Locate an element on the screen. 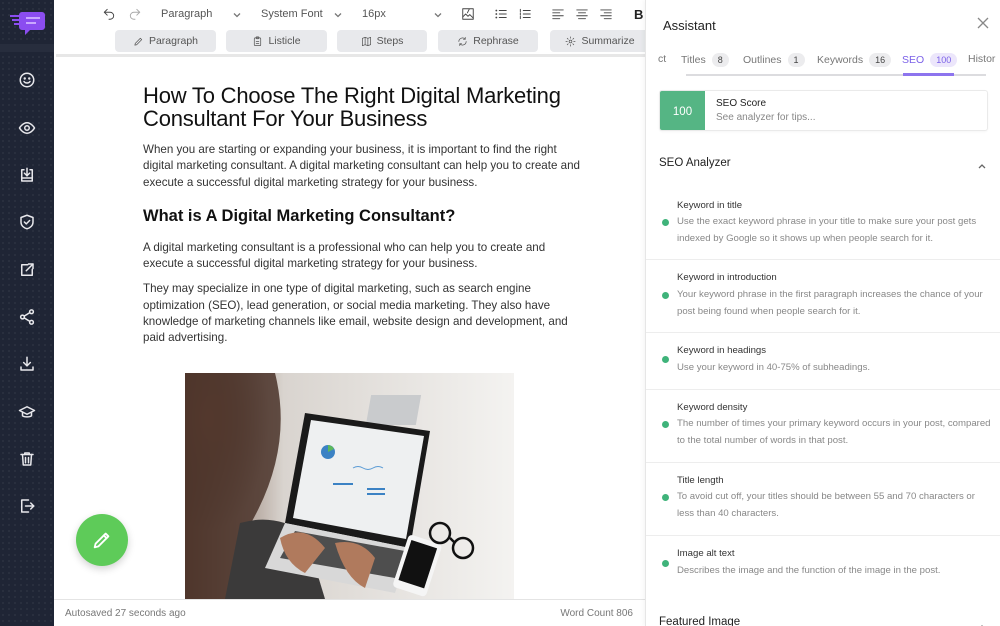  analyzer-item-title: Title length is located at coordinates (700, 480).